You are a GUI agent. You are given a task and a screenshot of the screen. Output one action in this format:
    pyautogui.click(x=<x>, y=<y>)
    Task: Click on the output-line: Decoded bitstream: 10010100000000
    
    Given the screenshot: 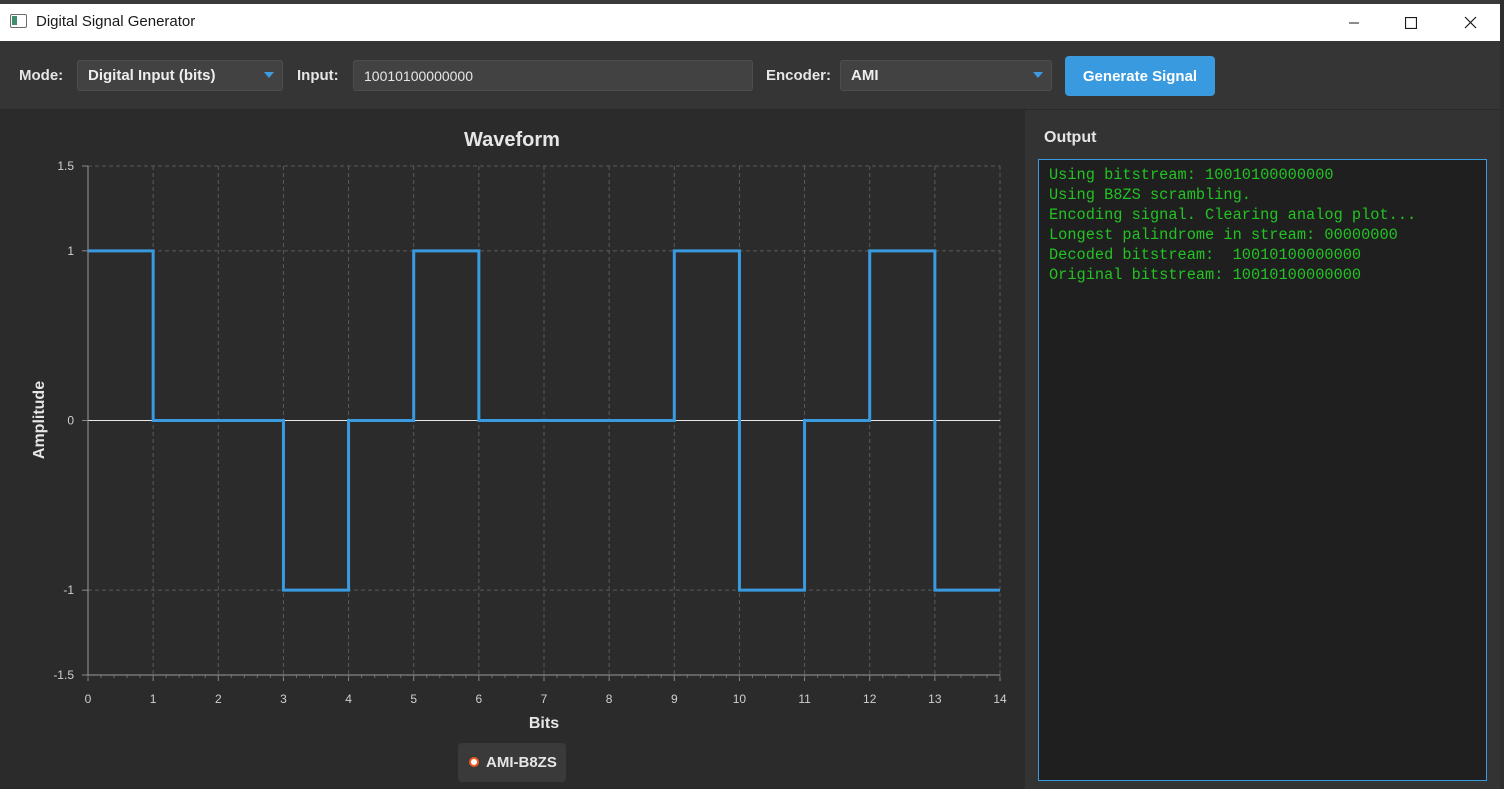 What is the action you would take?
    pyautogui.click(x=1205, y=255)
    